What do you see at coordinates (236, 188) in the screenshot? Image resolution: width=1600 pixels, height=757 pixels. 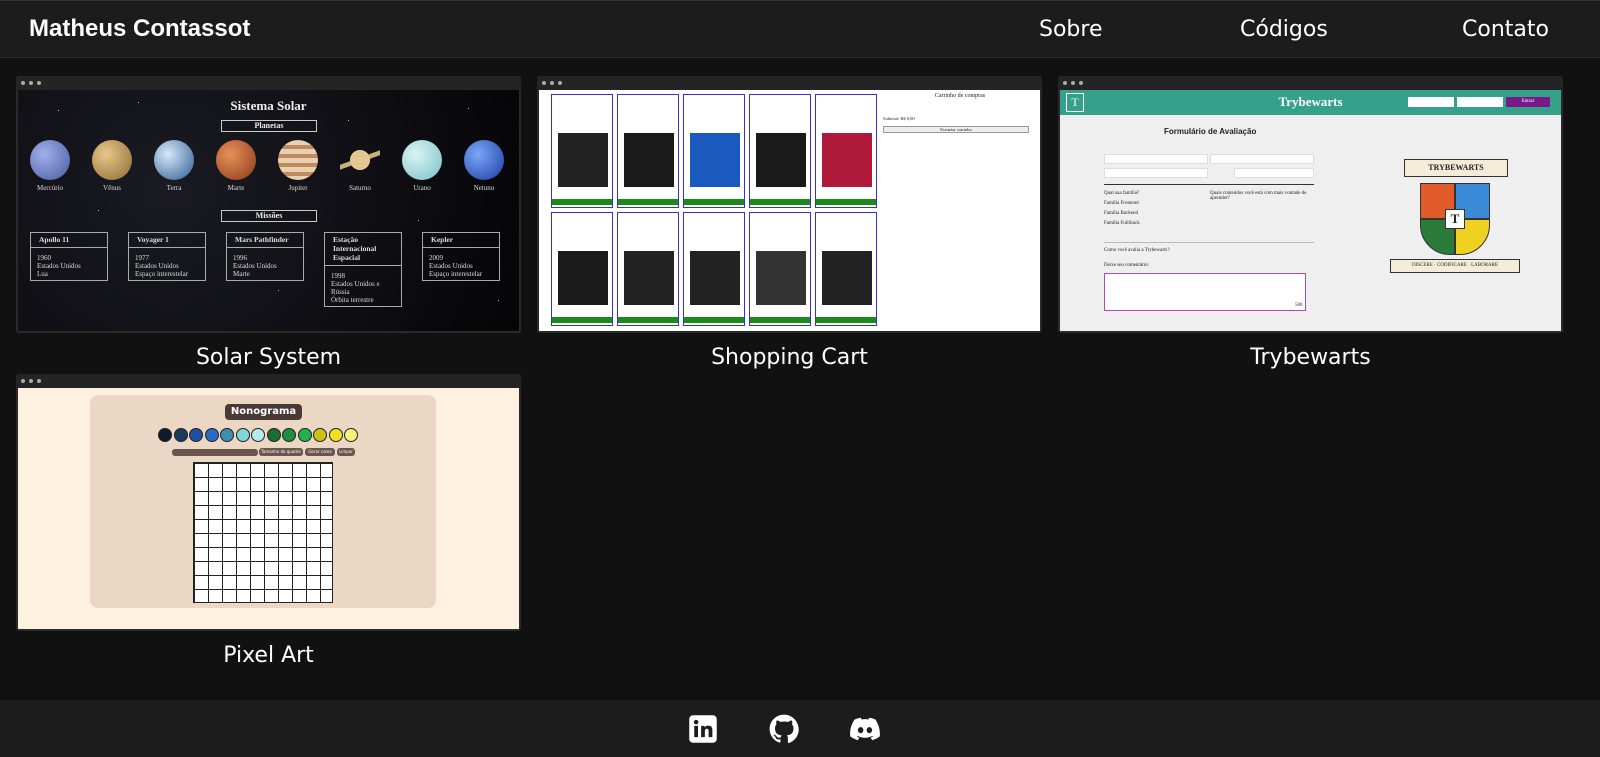 I see `planet-name: Marte` at bounding box center [236, 188].